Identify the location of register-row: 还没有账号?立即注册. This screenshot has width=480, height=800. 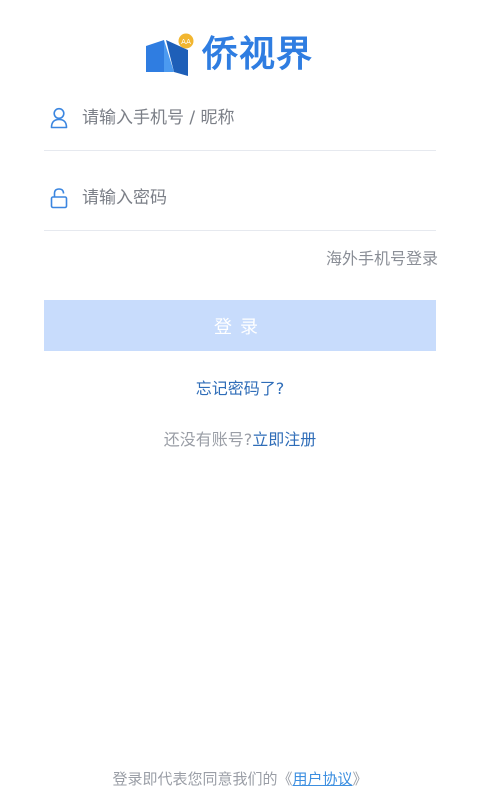
(240, 438).